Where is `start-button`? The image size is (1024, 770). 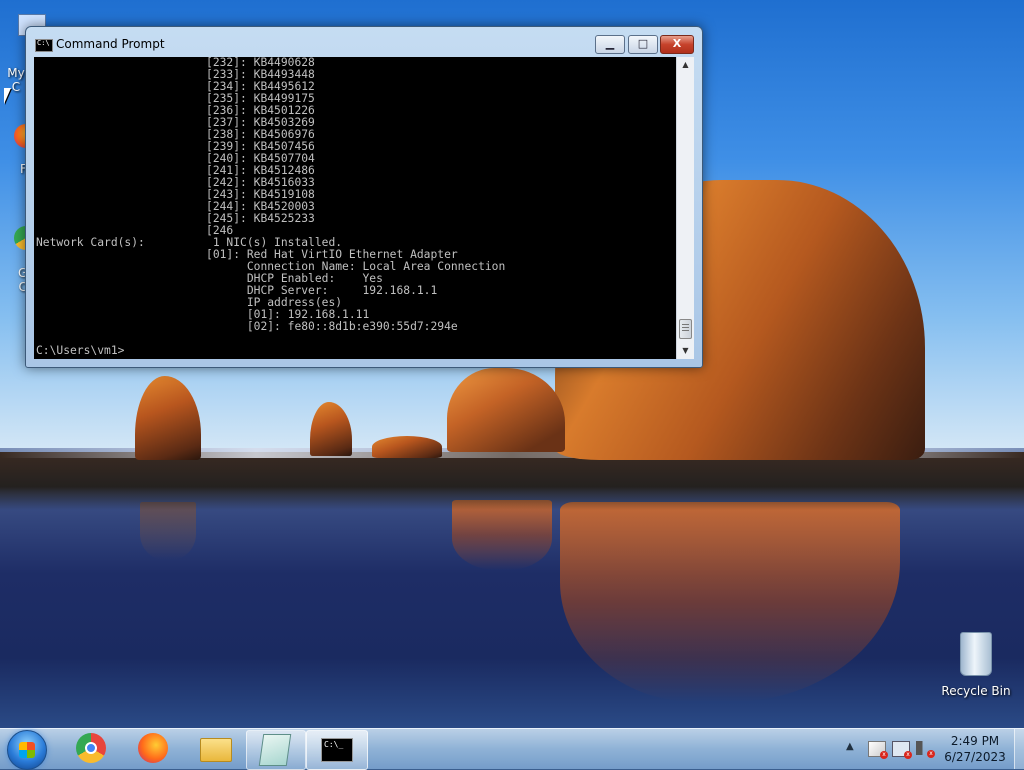 start-button is located at coordinates (27, 750).